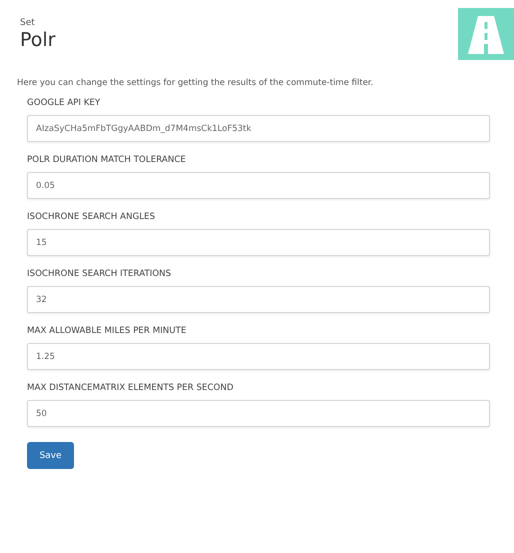  What do you see at coordinates (130, 388) in the screenshot?
I see `field-label: MAX DISTANCEMATRIX ELEMENTS PER SECOND` at bounding box center [130, 388].